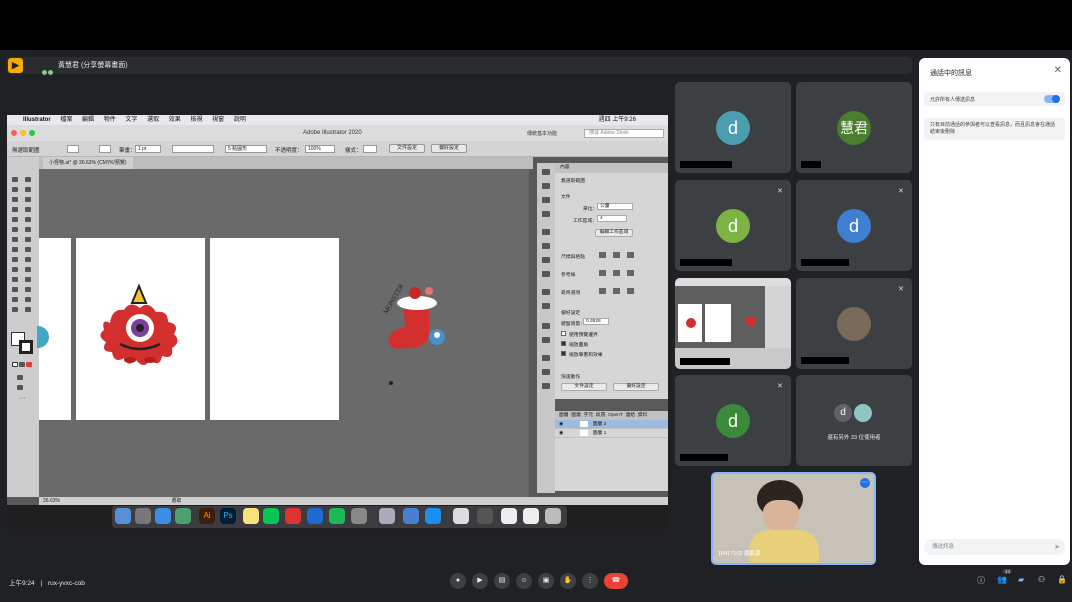 The height and width of the screenshot is (602, 1072). I want to click on layers-panel-icon, so click(546, 186).